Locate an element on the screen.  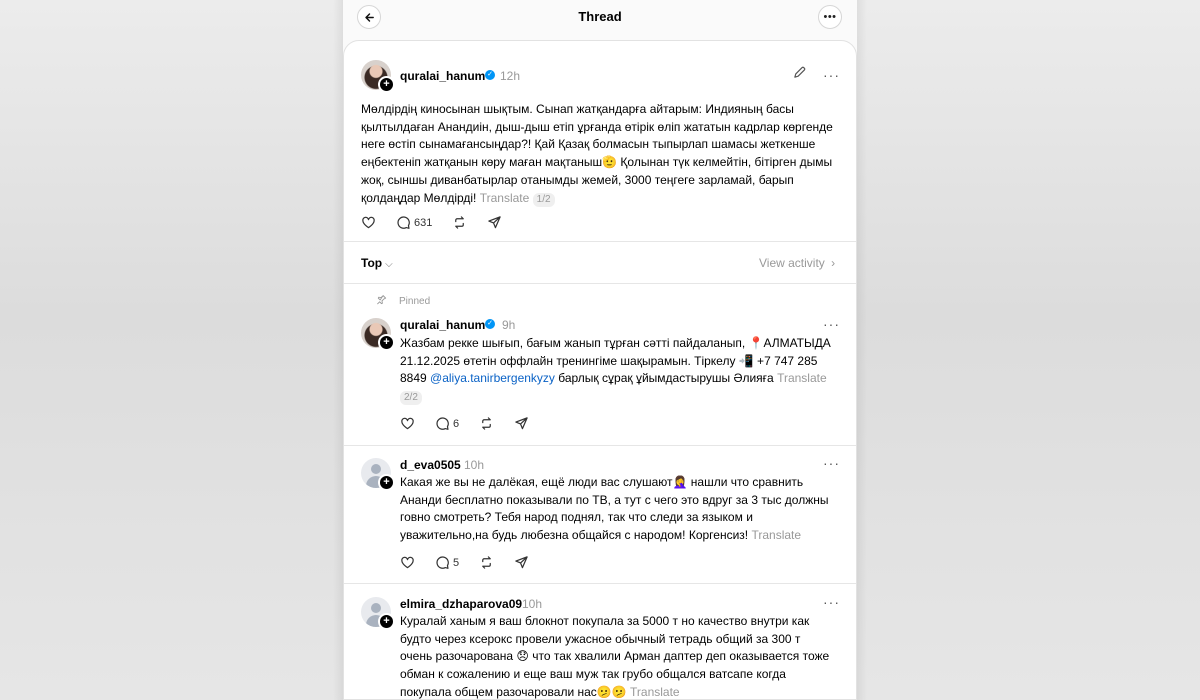
pinned-label: Pinned is located at coordinates (415, 301).